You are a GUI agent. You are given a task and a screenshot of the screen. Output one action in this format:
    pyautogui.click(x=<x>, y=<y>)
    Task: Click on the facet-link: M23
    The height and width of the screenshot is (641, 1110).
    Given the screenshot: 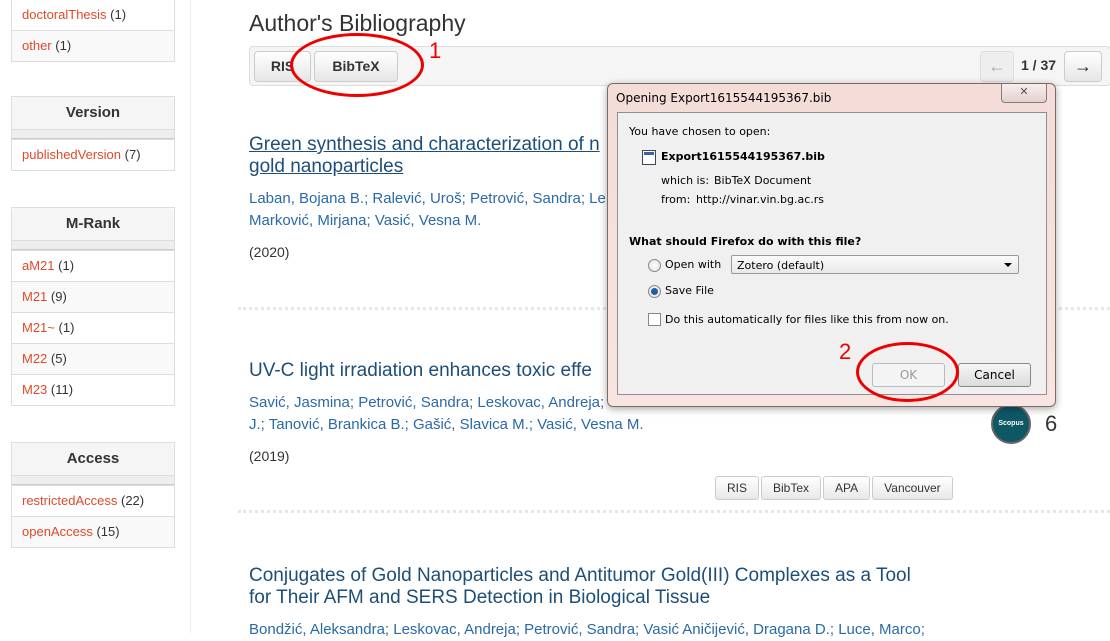 What is the action you would take?
    pyautogui.click(x=34, y=389)
    